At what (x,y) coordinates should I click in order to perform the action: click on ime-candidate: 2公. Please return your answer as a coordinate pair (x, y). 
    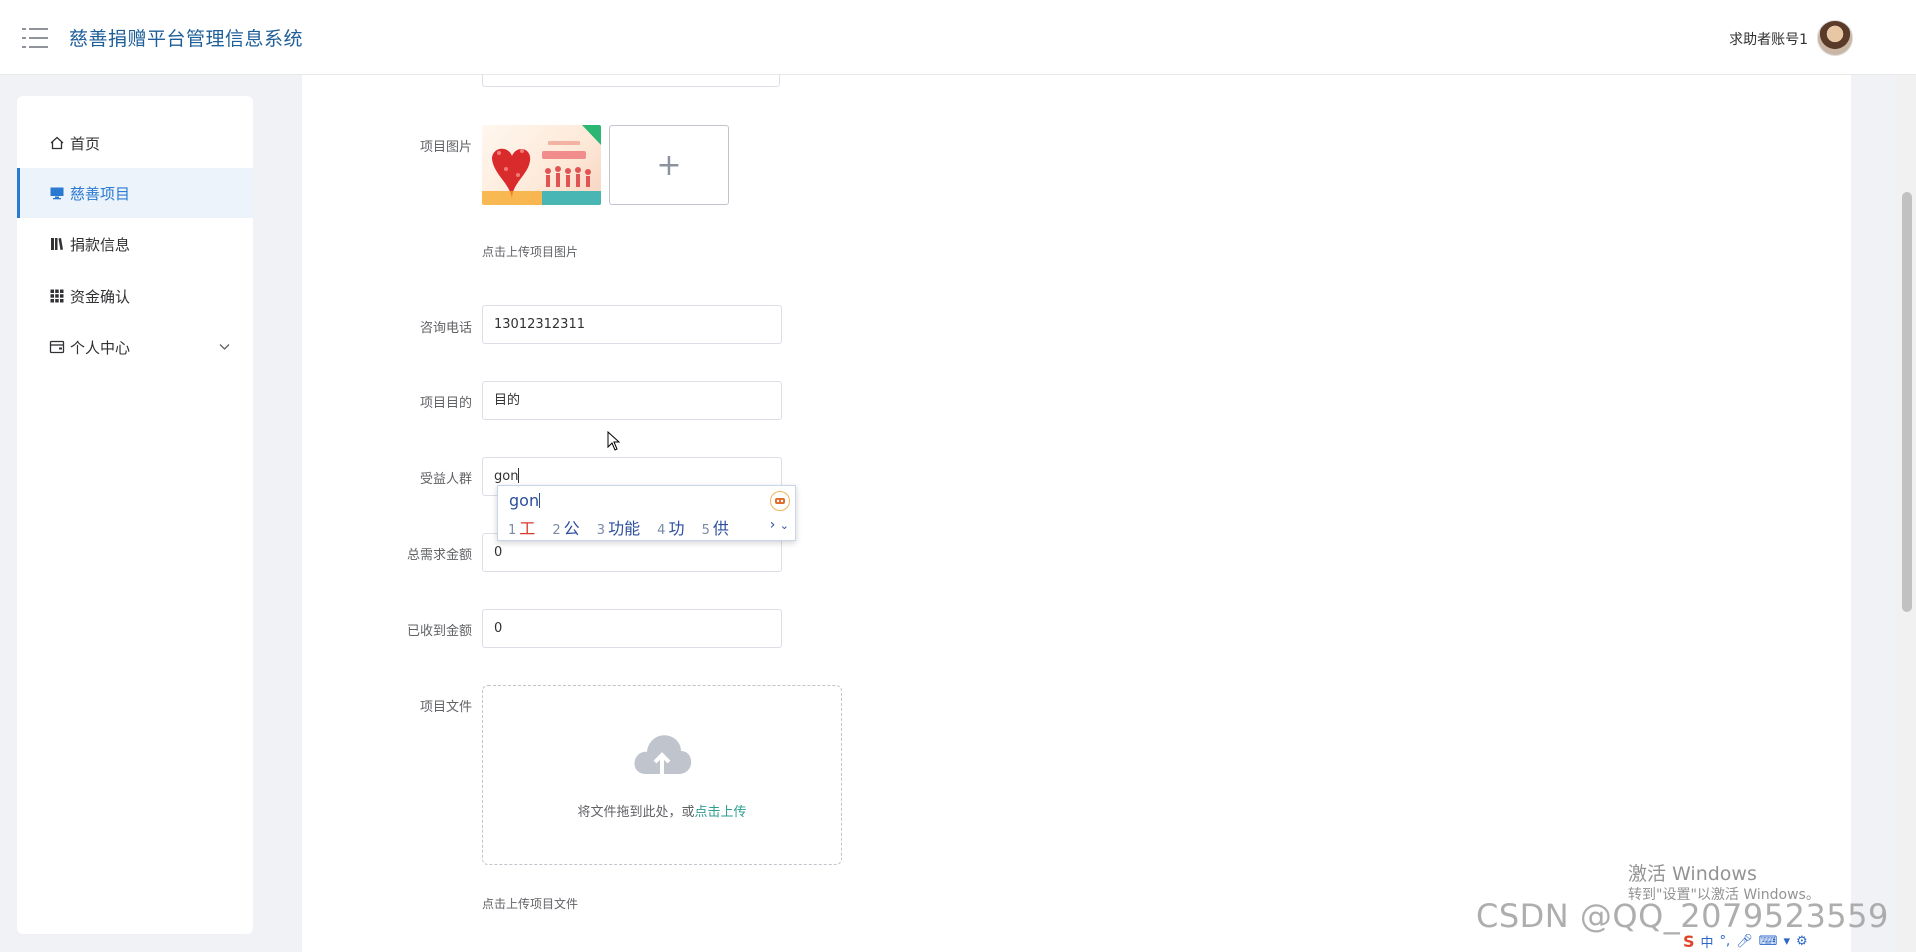
    Looking at the image, I should click on (565, 528).